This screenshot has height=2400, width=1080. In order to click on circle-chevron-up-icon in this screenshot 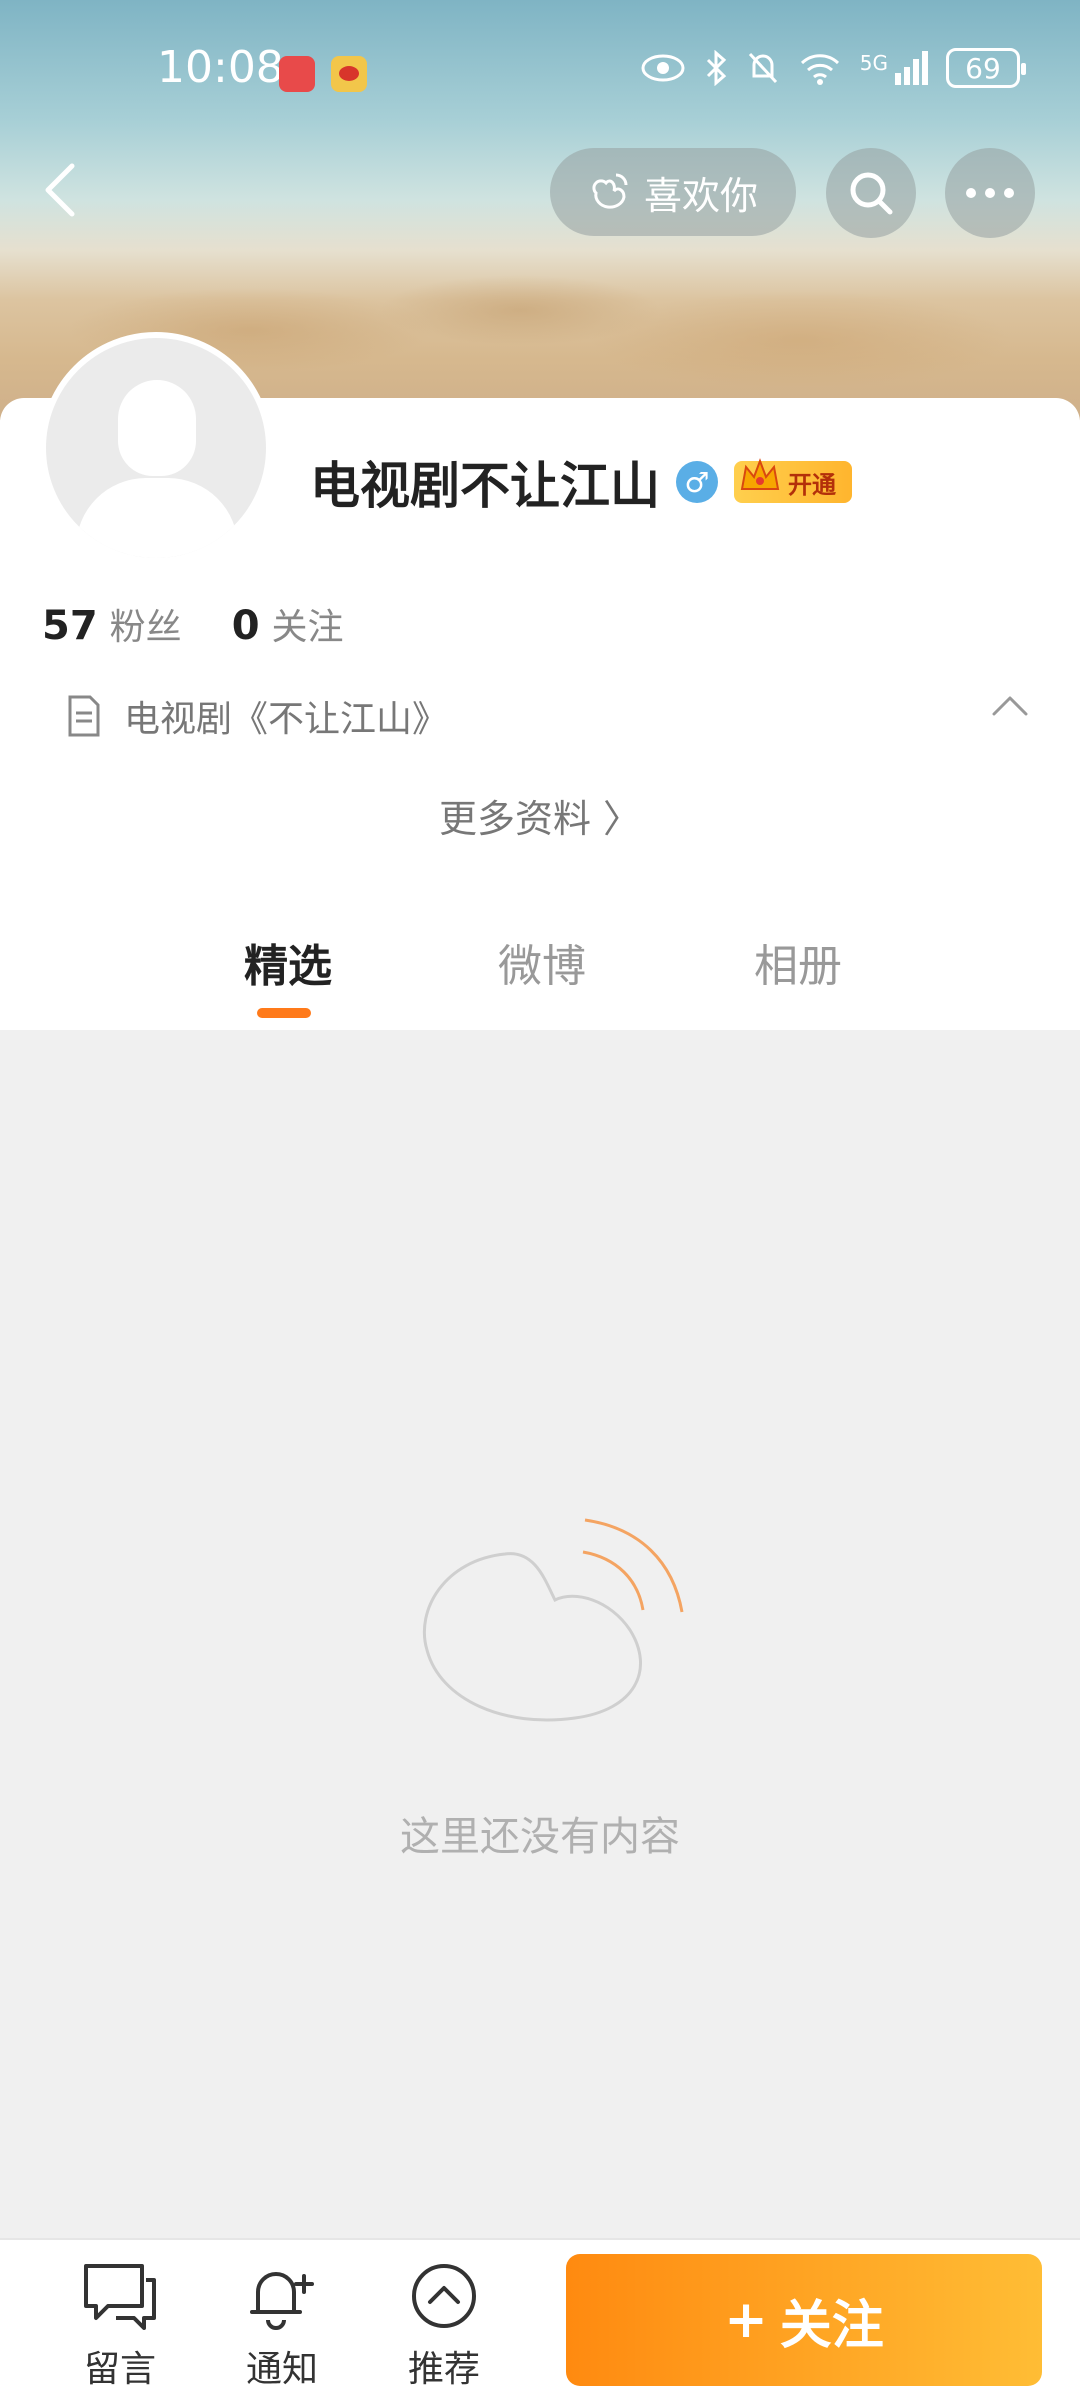, I will do `click(444, 2296)`.